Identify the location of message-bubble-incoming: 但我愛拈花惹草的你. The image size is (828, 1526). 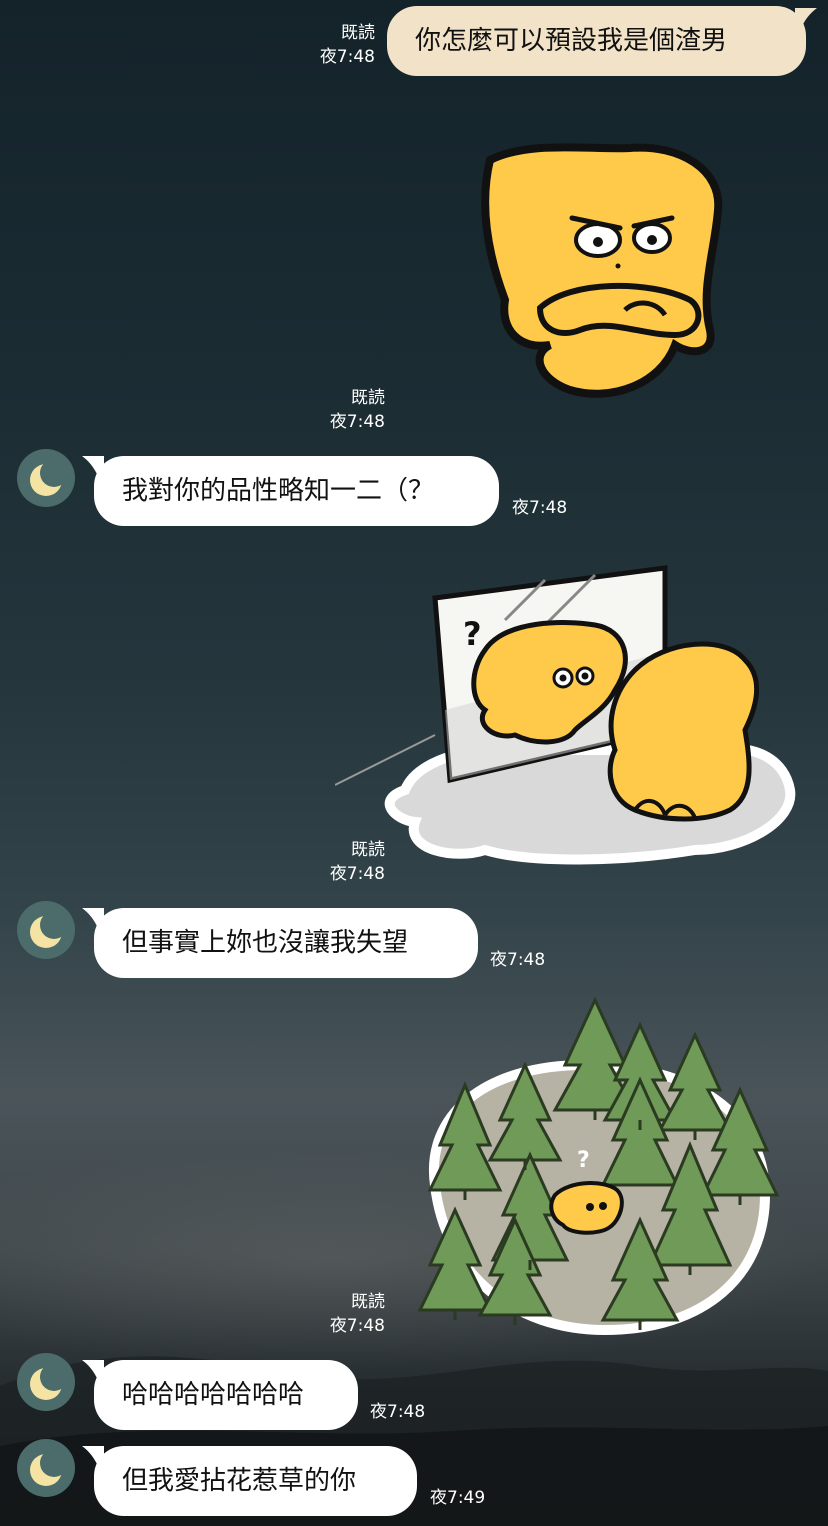
(255, 1481).